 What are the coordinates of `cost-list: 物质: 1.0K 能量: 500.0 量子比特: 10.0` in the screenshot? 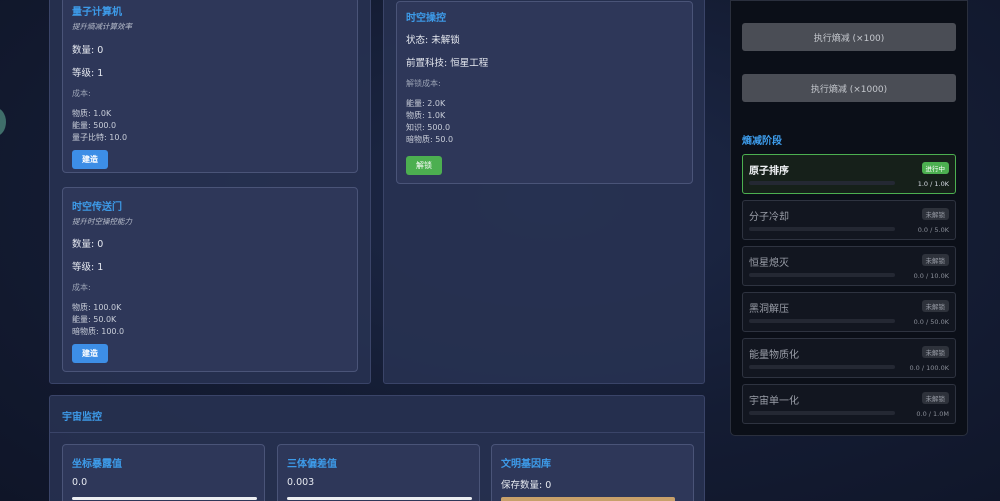 It's located at (99, 126).